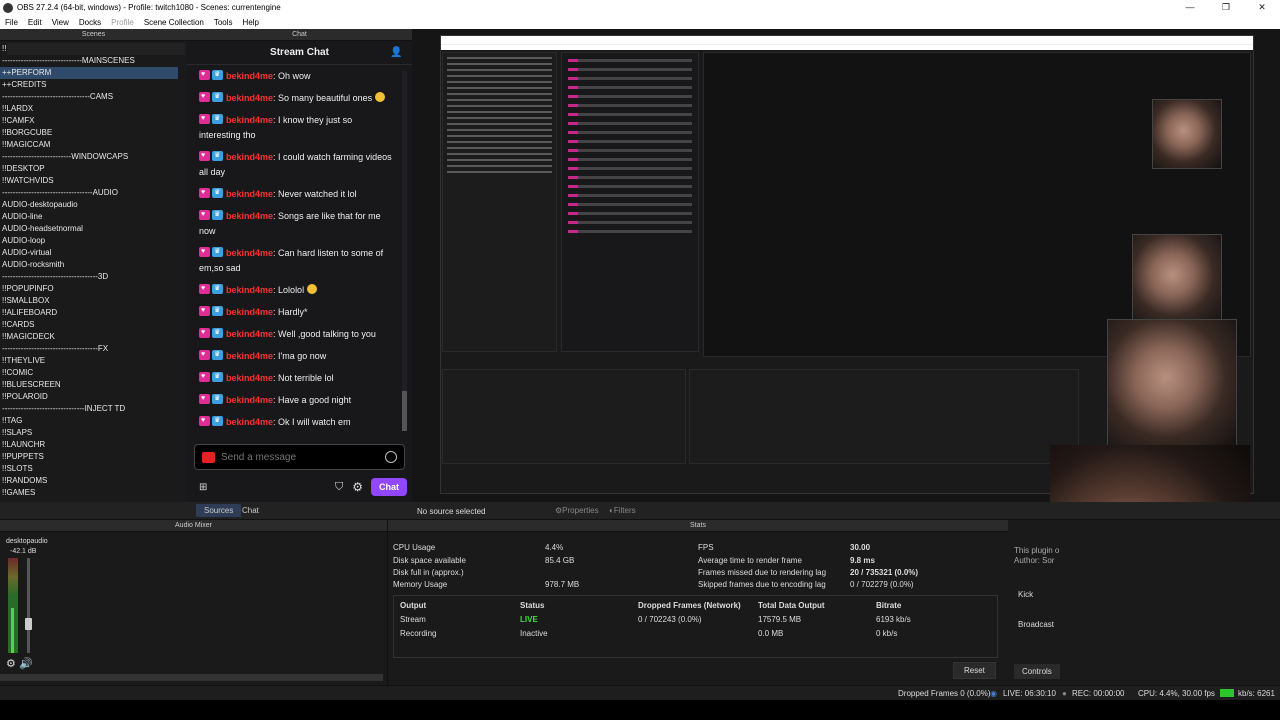 The width and height of the screenshot is (1280, 720). What do you see at coordinates (418, 633) in the screenshot?
I see `recording-name: Recording` at bounding box center [418, 633].